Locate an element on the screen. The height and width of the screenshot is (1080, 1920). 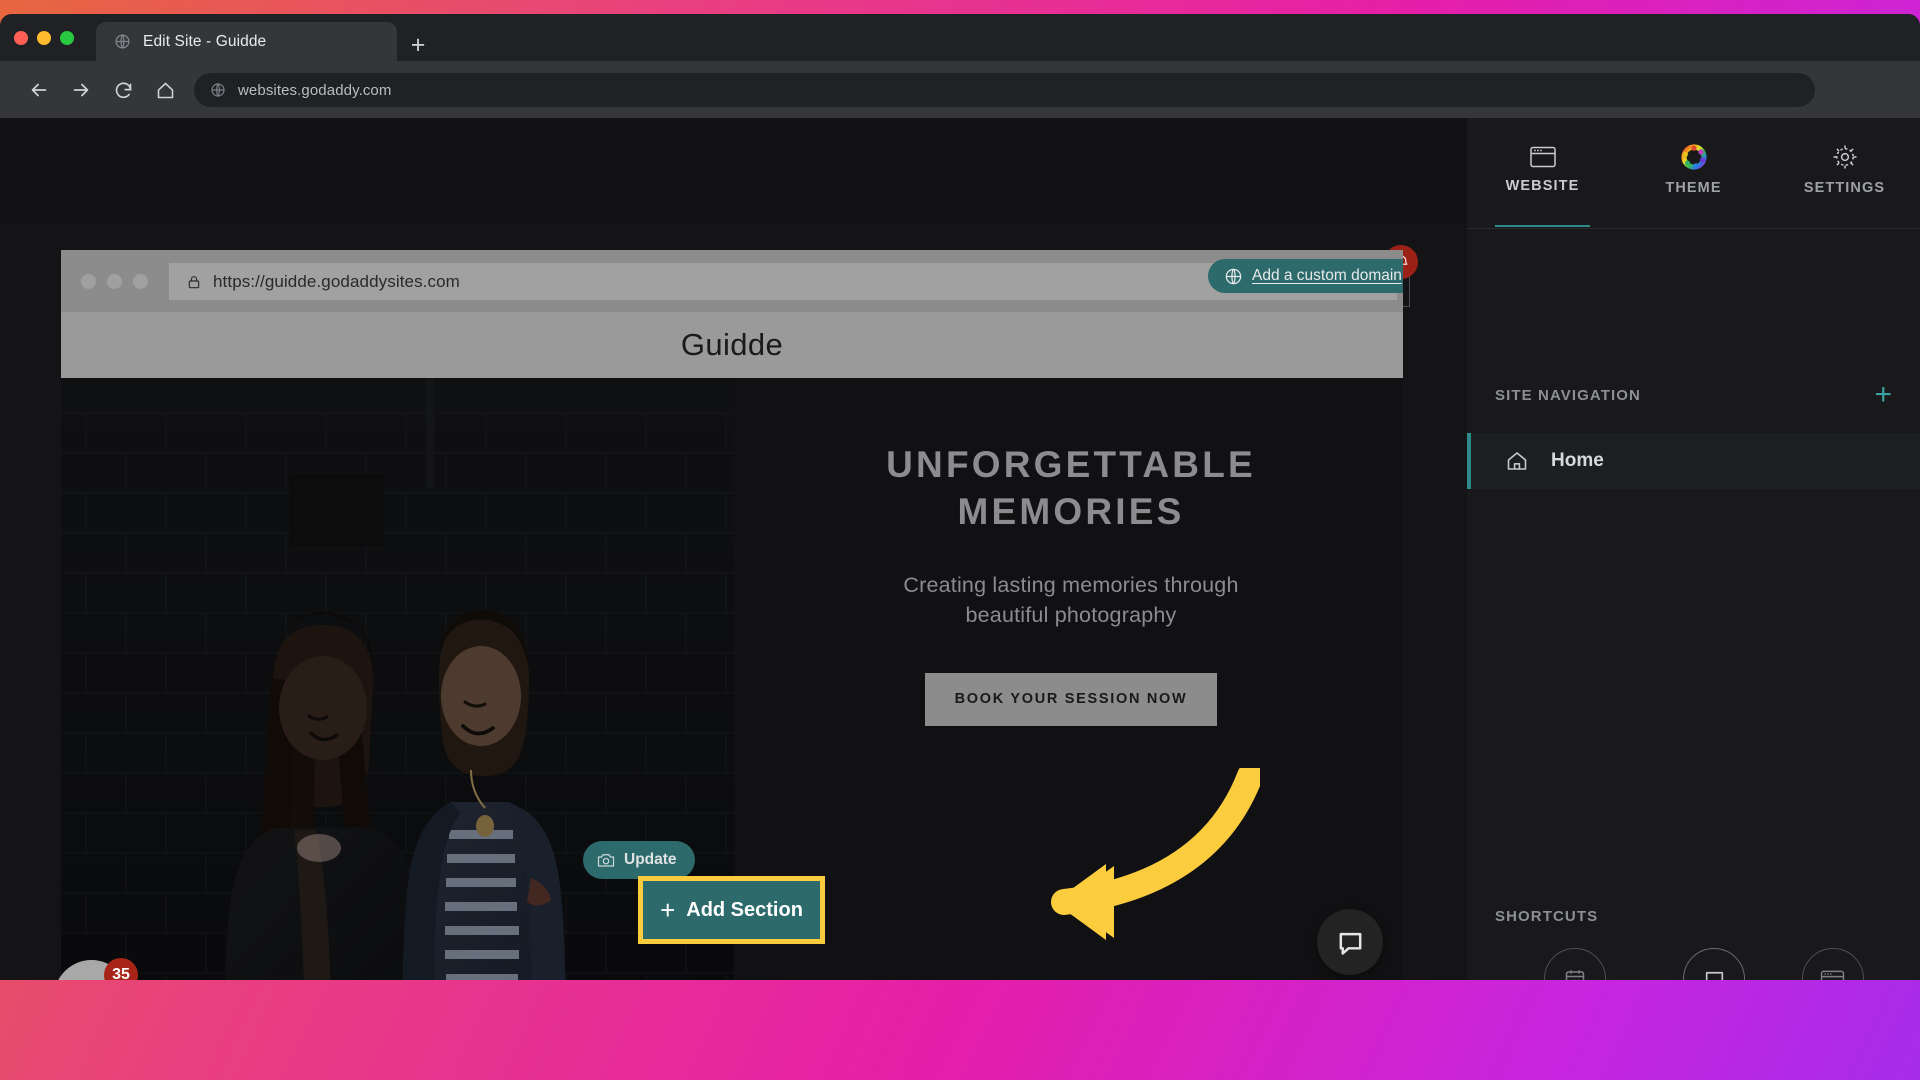
close-window-button is located at coordinates (21, 38).